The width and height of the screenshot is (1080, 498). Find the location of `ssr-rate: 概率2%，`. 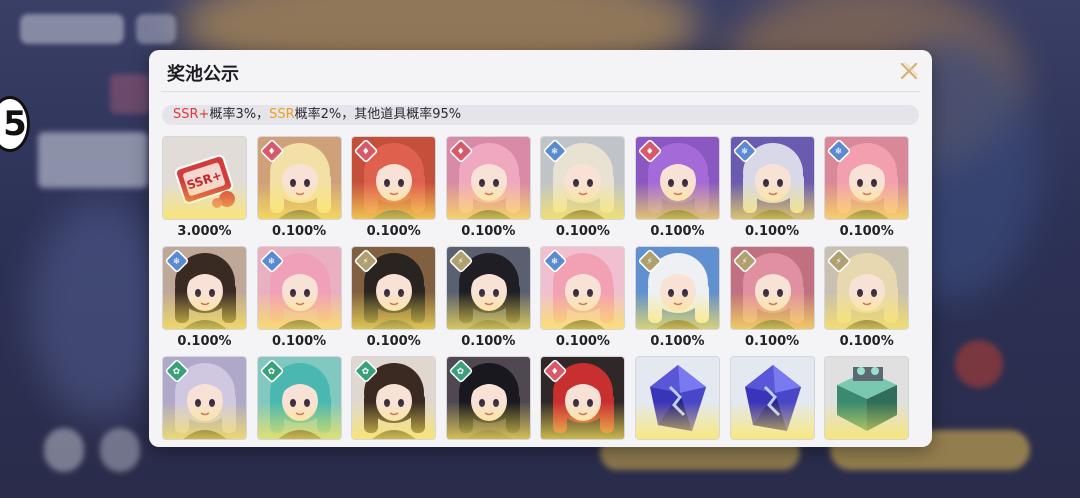

ssr-rate: 概率2%， is located at coordinates (324, 114).